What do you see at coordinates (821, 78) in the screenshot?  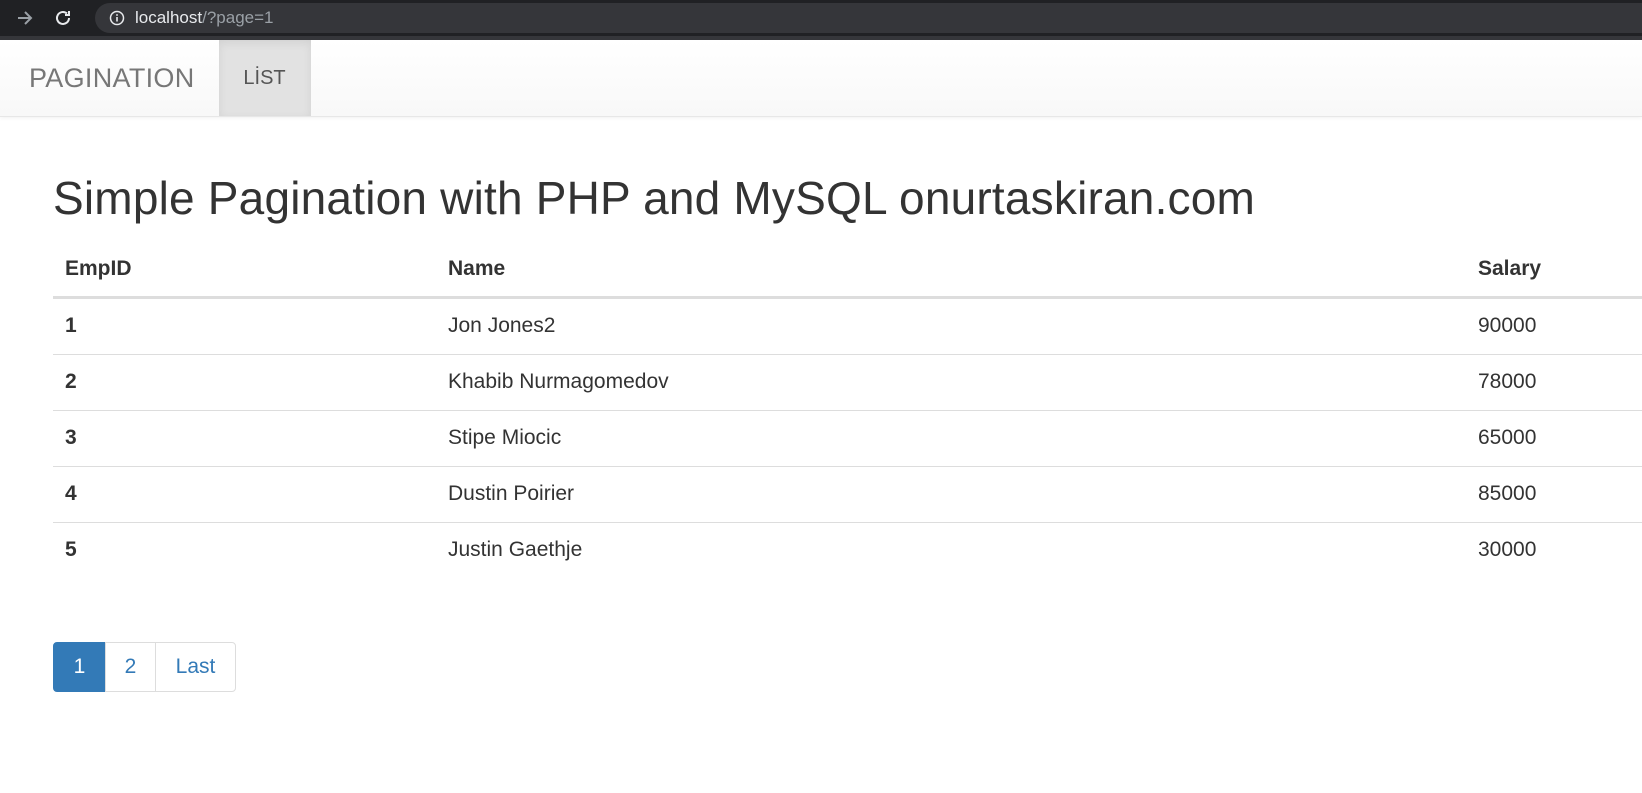 I see `navbar: PAGINATION LİST` at bounding box center [821, 78].